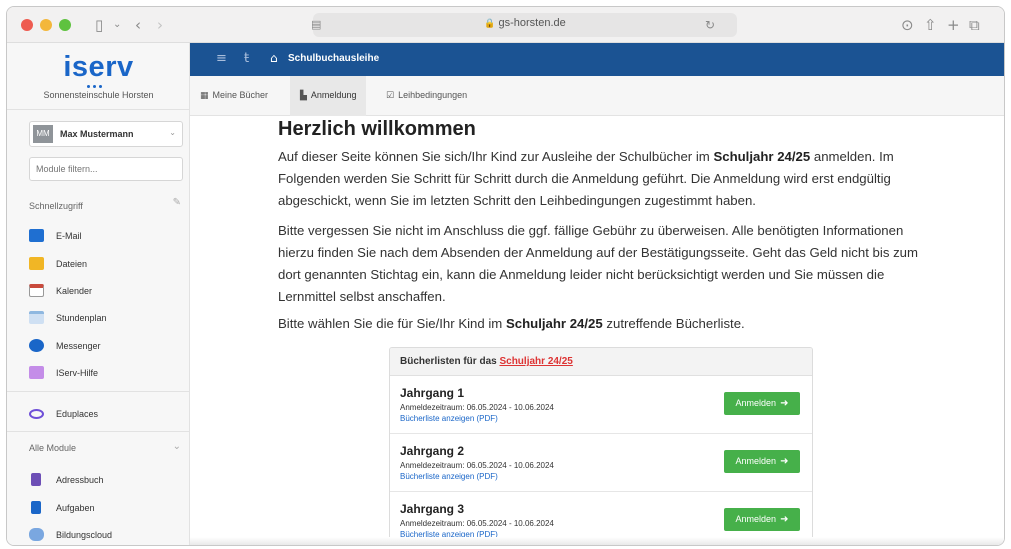 This screenshot has width=1011, height=549. I want to click on back-icon: ‹, so click(138, 25).